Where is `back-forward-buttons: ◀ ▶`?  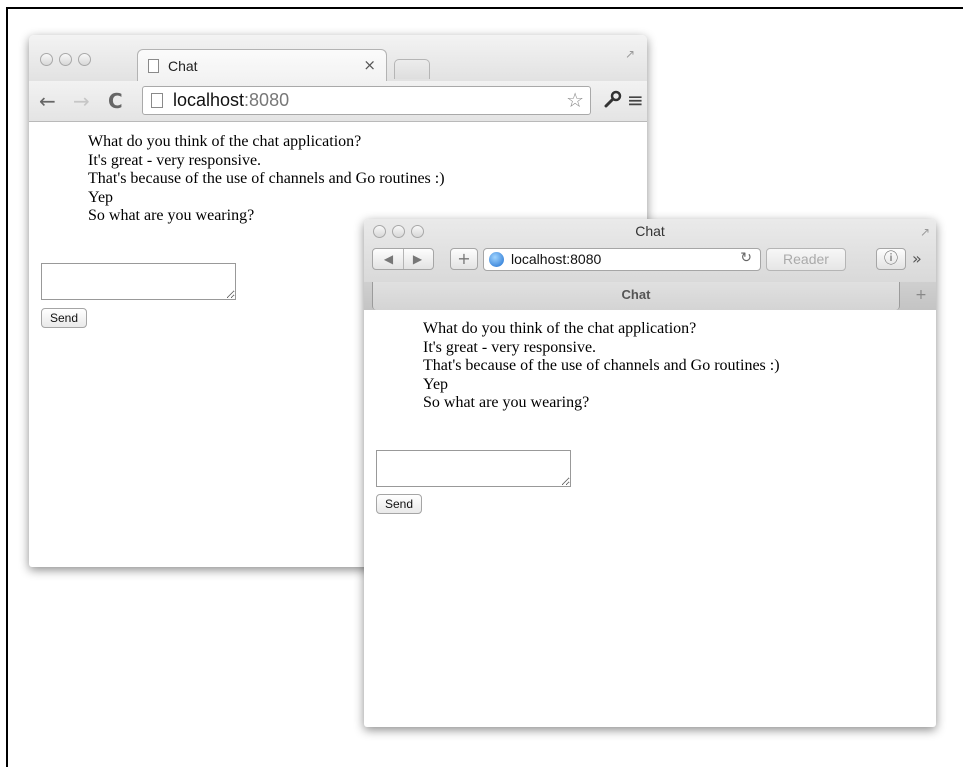
back-forward-buttons: ◀ ▶ is located at coordinates (403, 259).